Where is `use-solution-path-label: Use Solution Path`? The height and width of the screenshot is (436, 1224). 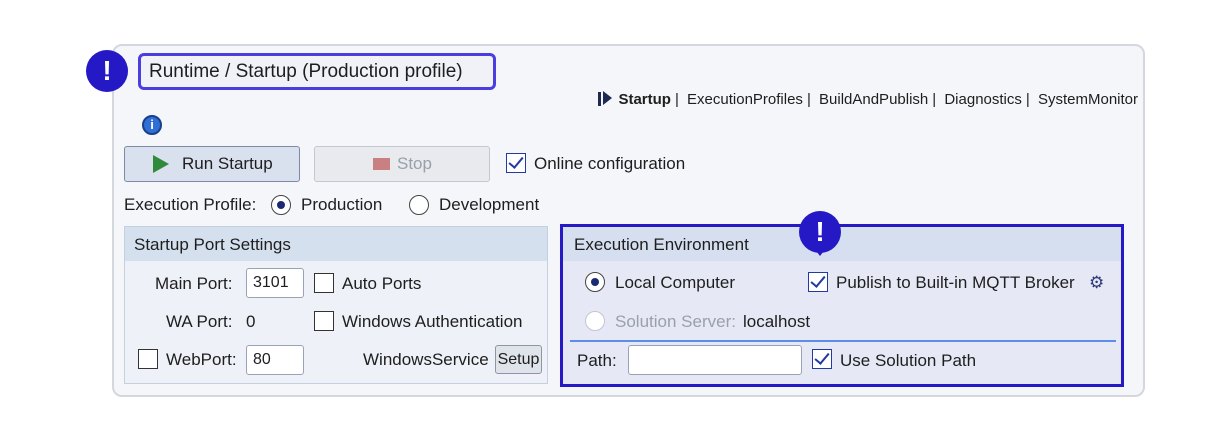
use-solution-path-label: Use Solution Path is located at coordinates (908, 360).